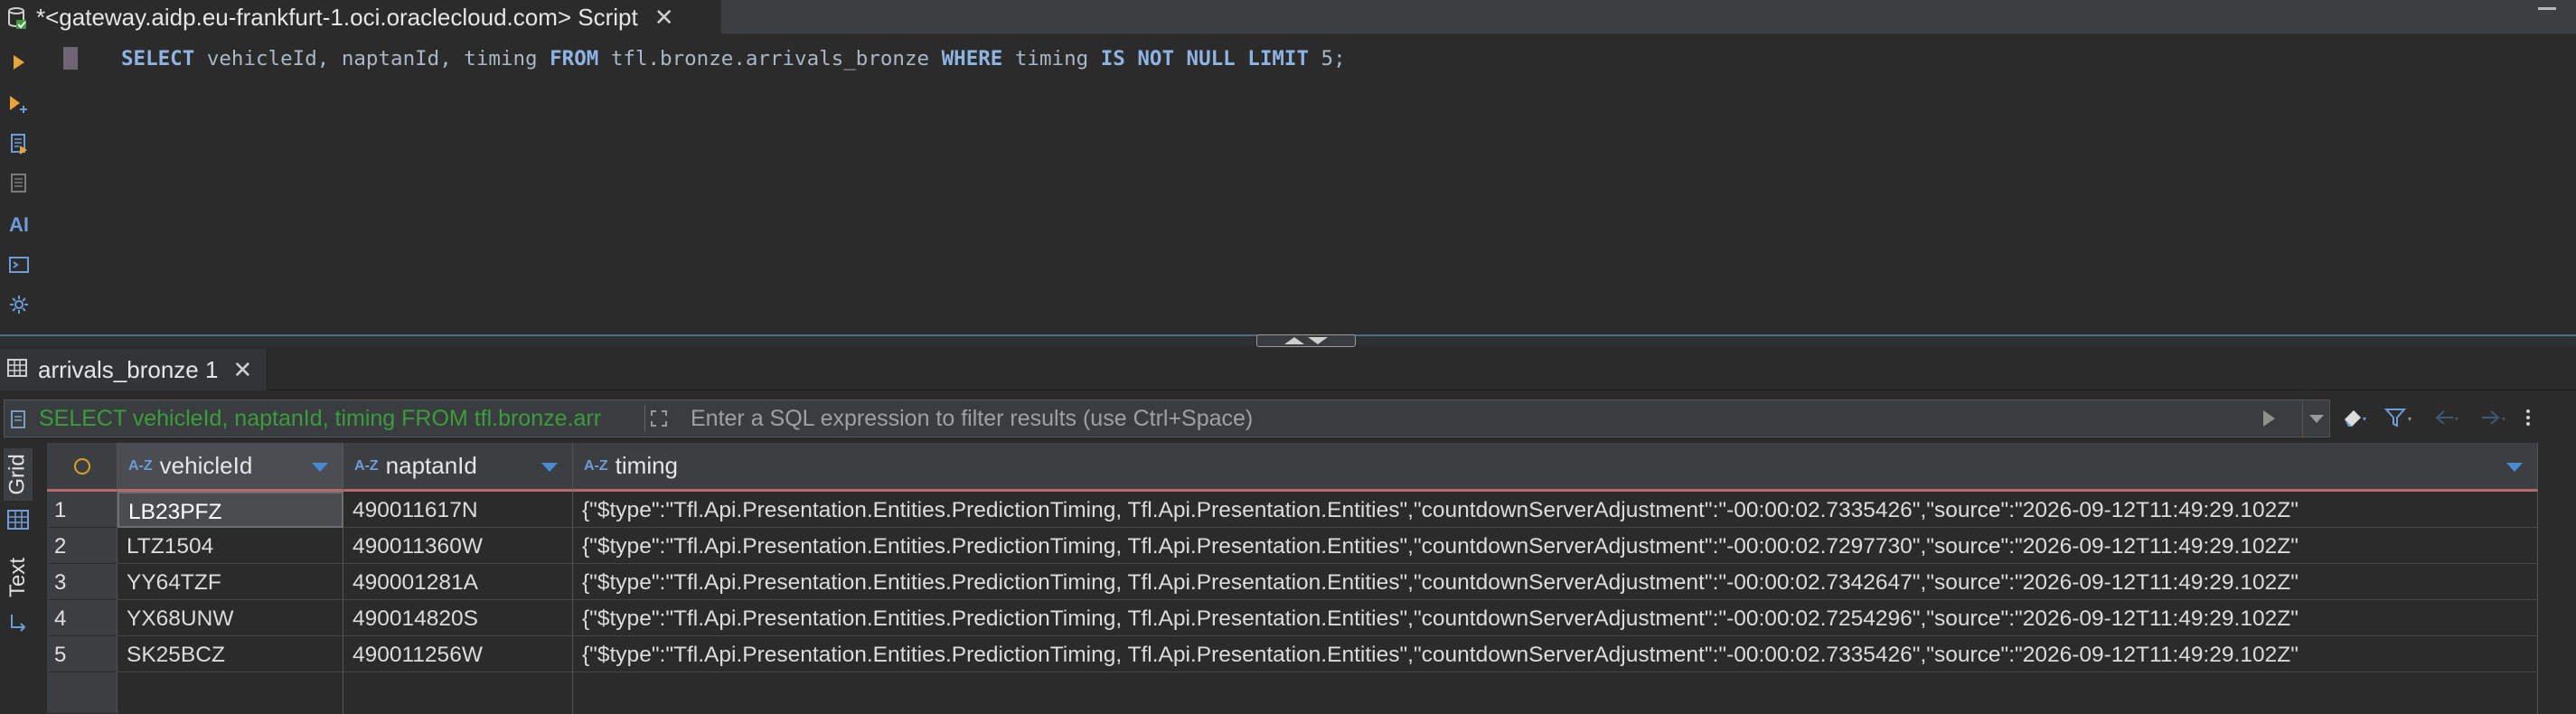  I want to click on row-number: 3, so click(82, 582).